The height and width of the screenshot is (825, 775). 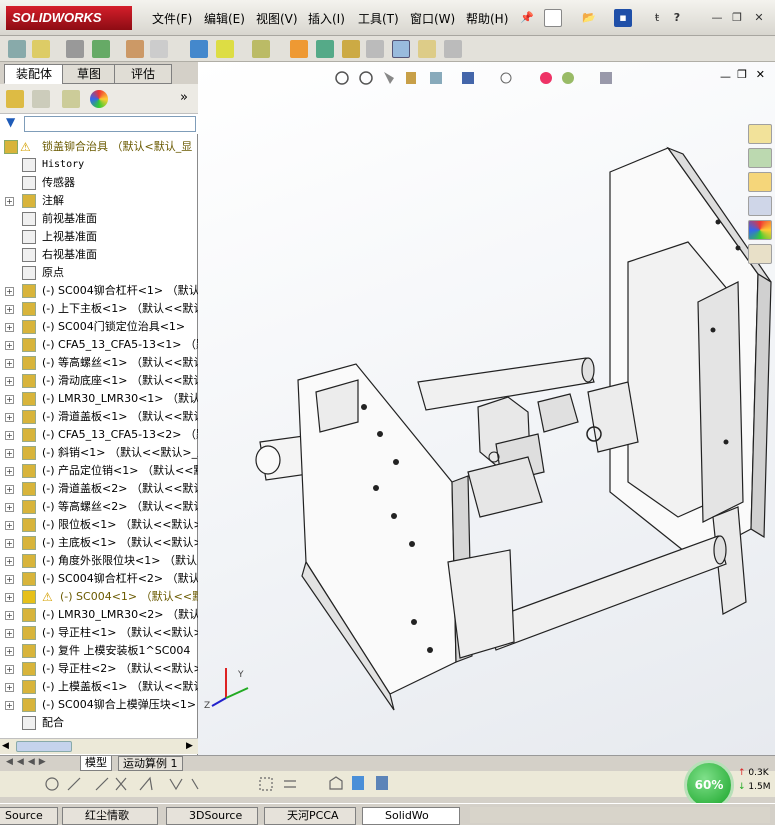 I want to click on tab-assembly: 装配体, so click(x=34, y=74).